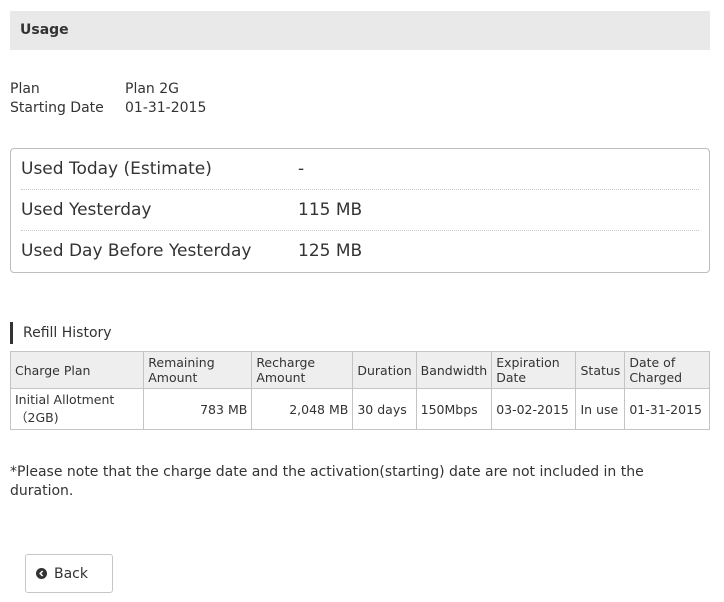  I want to click on usage-value: -, so click(301, 169).